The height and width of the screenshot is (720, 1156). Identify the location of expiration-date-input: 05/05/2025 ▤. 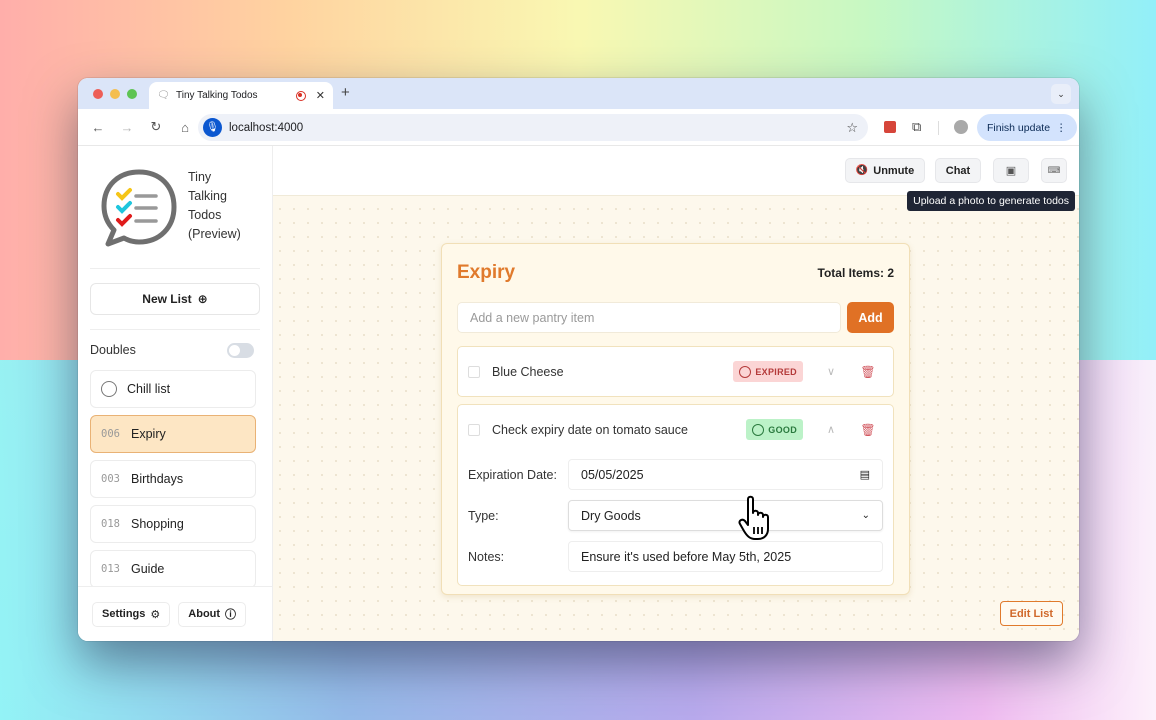
(725, 474).